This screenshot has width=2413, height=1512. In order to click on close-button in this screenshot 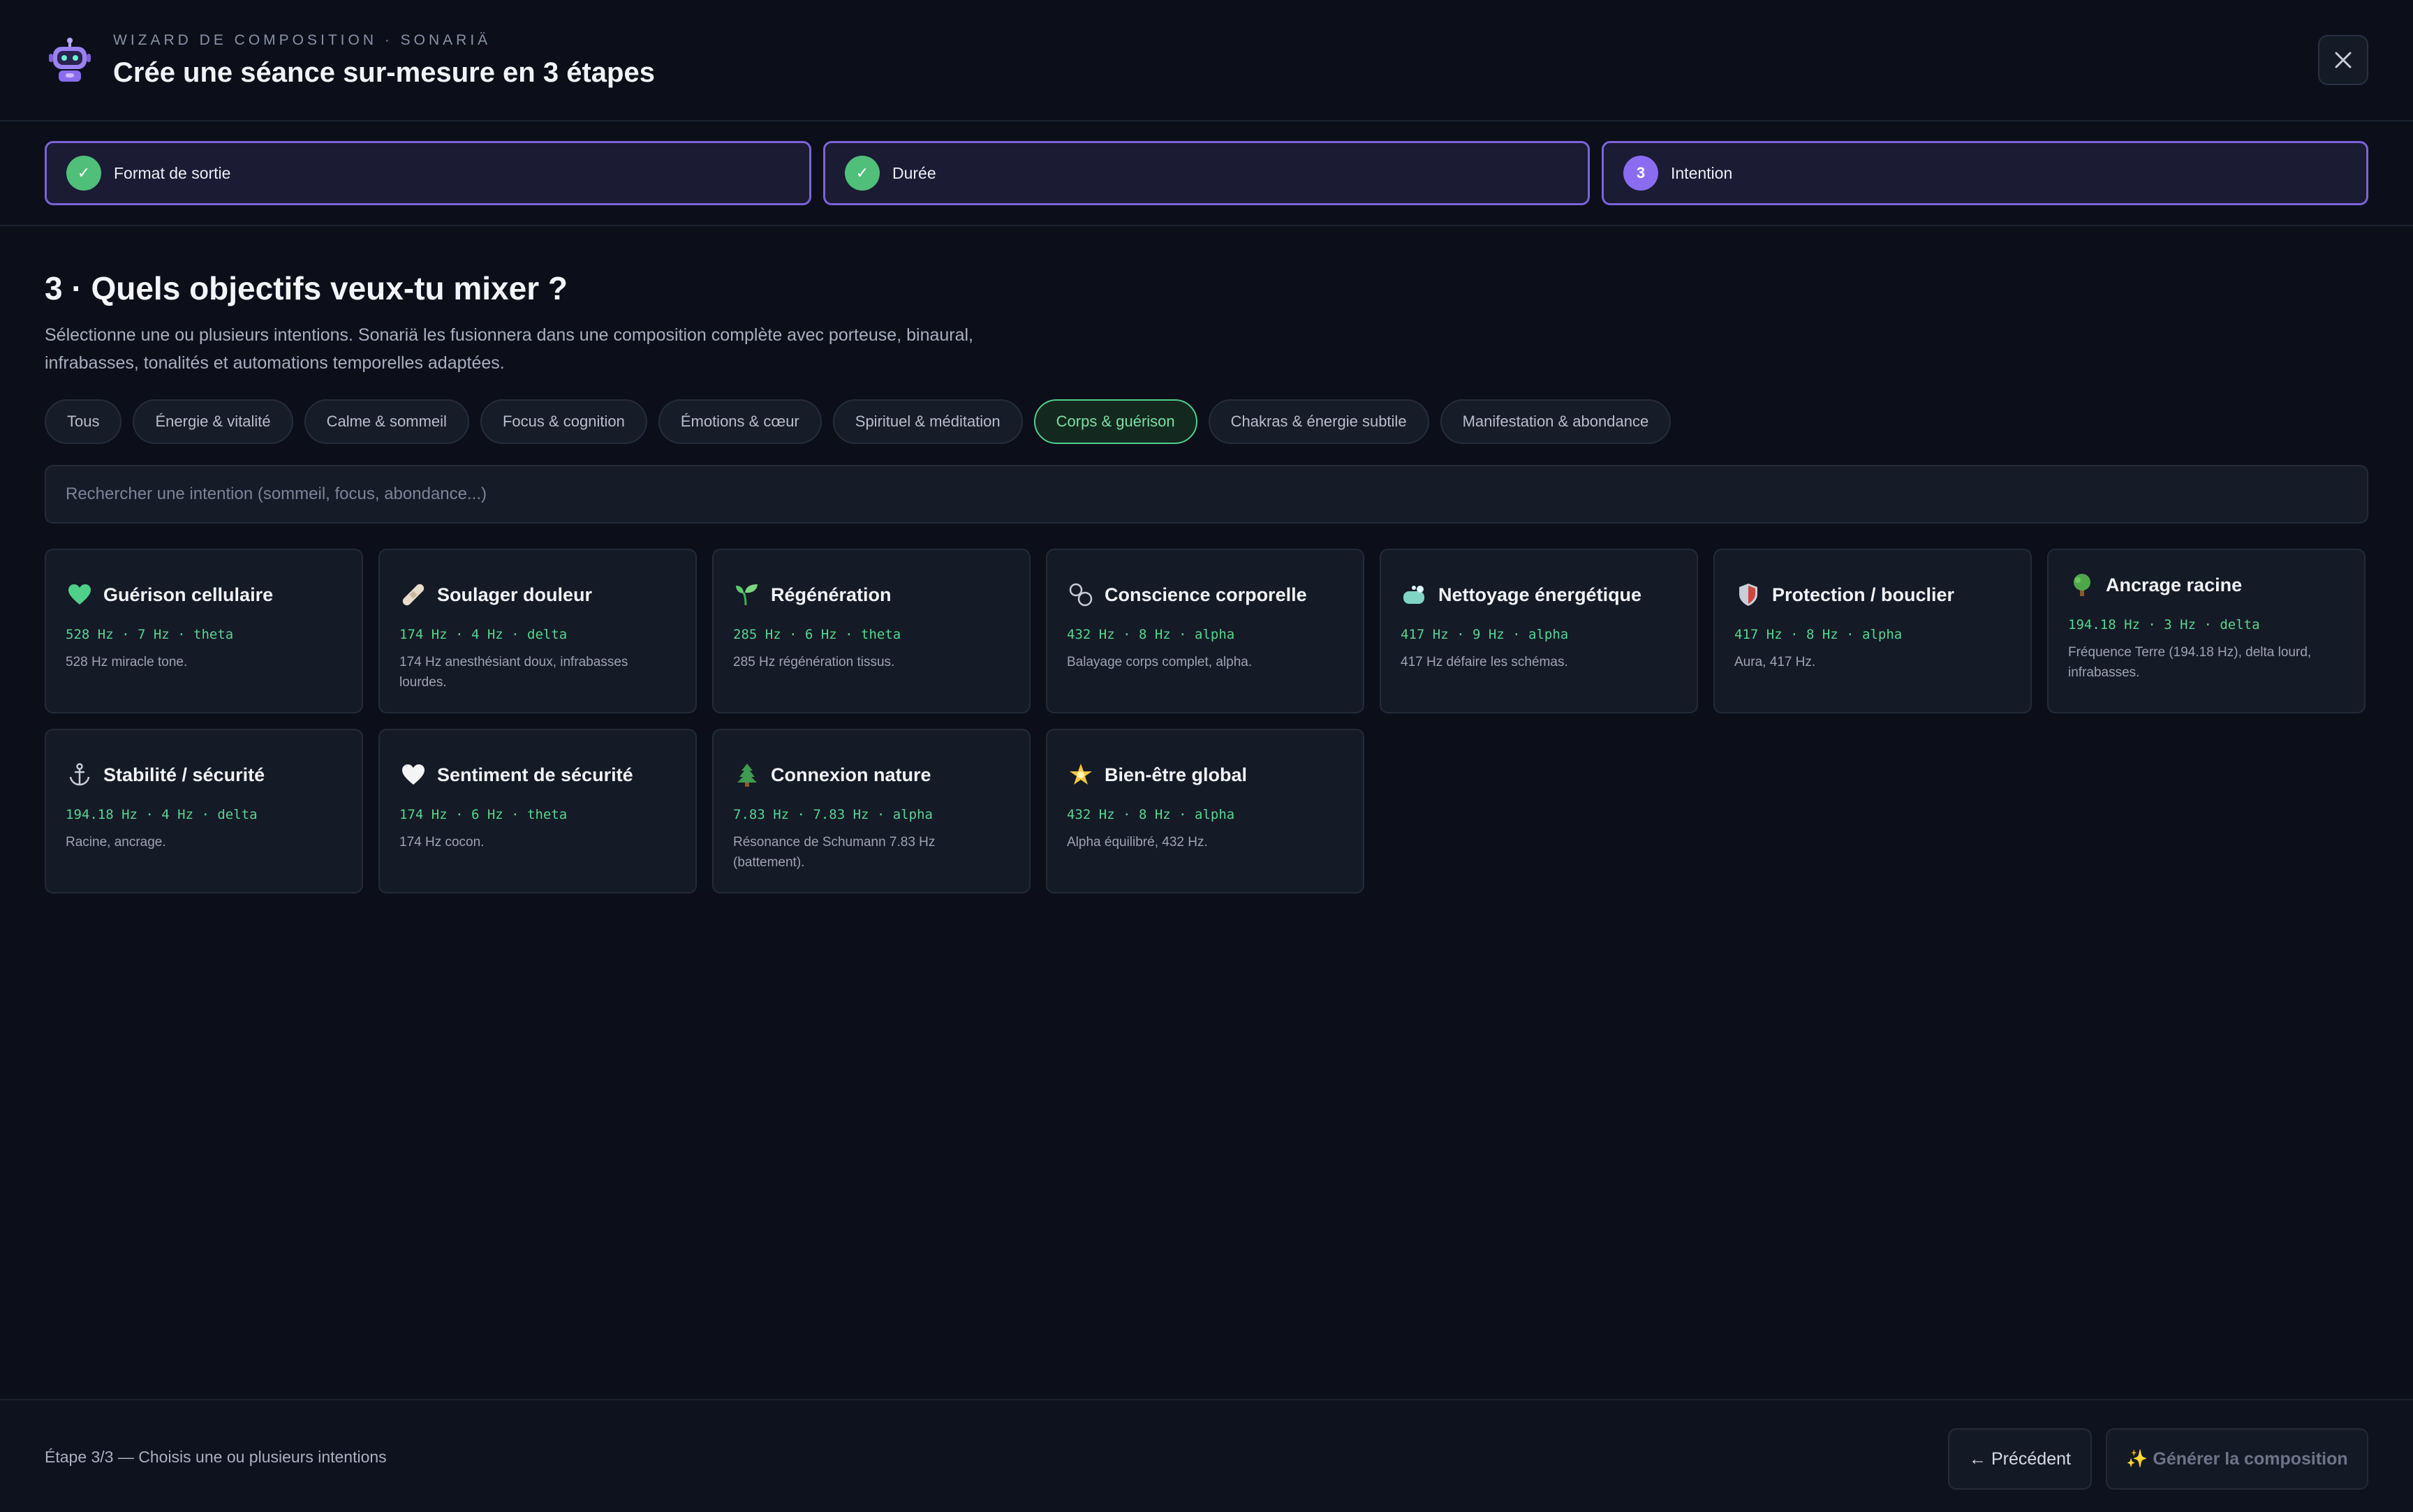, I will do `click(2343, 60)`.